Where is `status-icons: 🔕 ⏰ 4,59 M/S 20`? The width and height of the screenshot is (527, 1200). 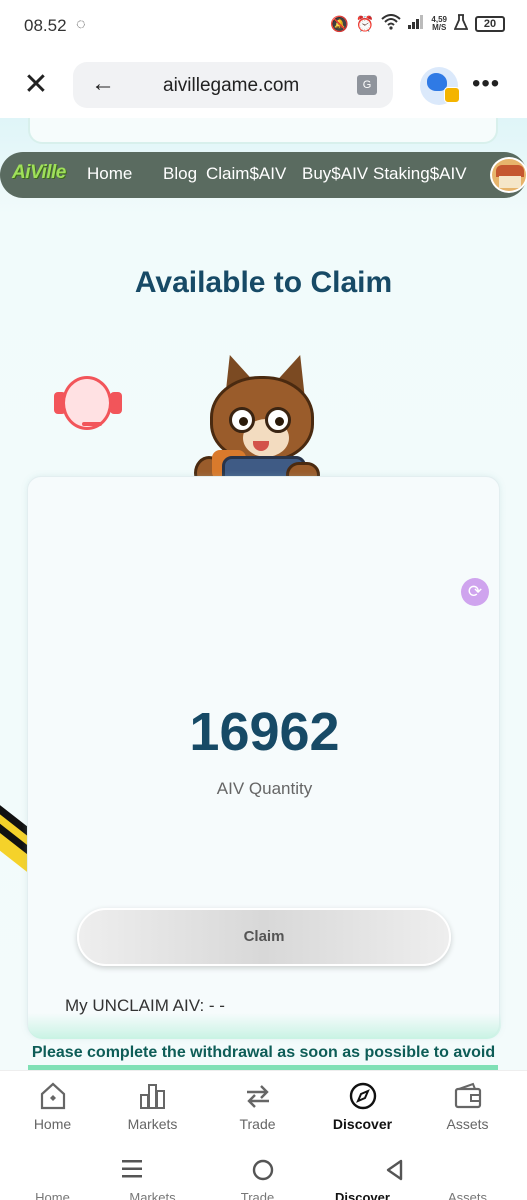
status-icons: 🔕 ⏰ 4,59 M/S 20 is located at coordinates (417, 24).